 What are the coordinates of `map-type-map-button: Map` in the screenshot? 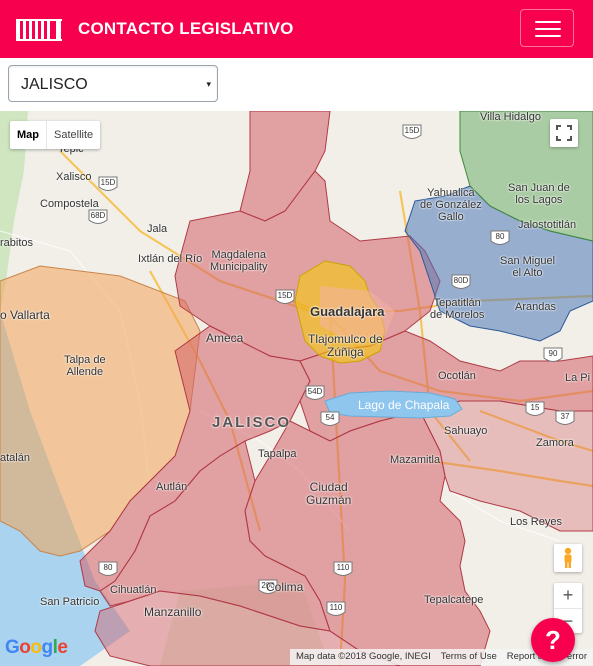 It's located at (28, 135).